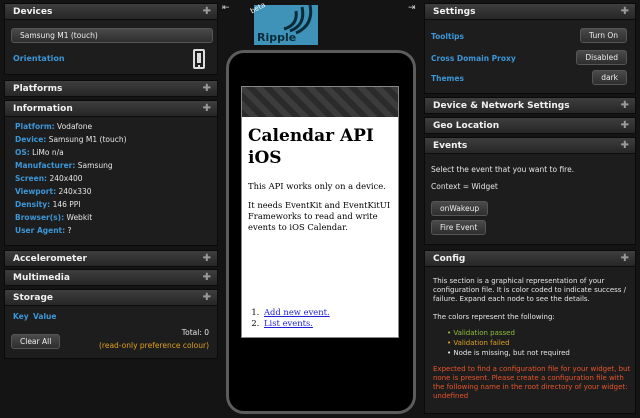 The image size is (640, 418). What do you see at coordinates (45, 316) in the screenshot?
I see `storage-value-header: Value` at bounding box center [45, 316].